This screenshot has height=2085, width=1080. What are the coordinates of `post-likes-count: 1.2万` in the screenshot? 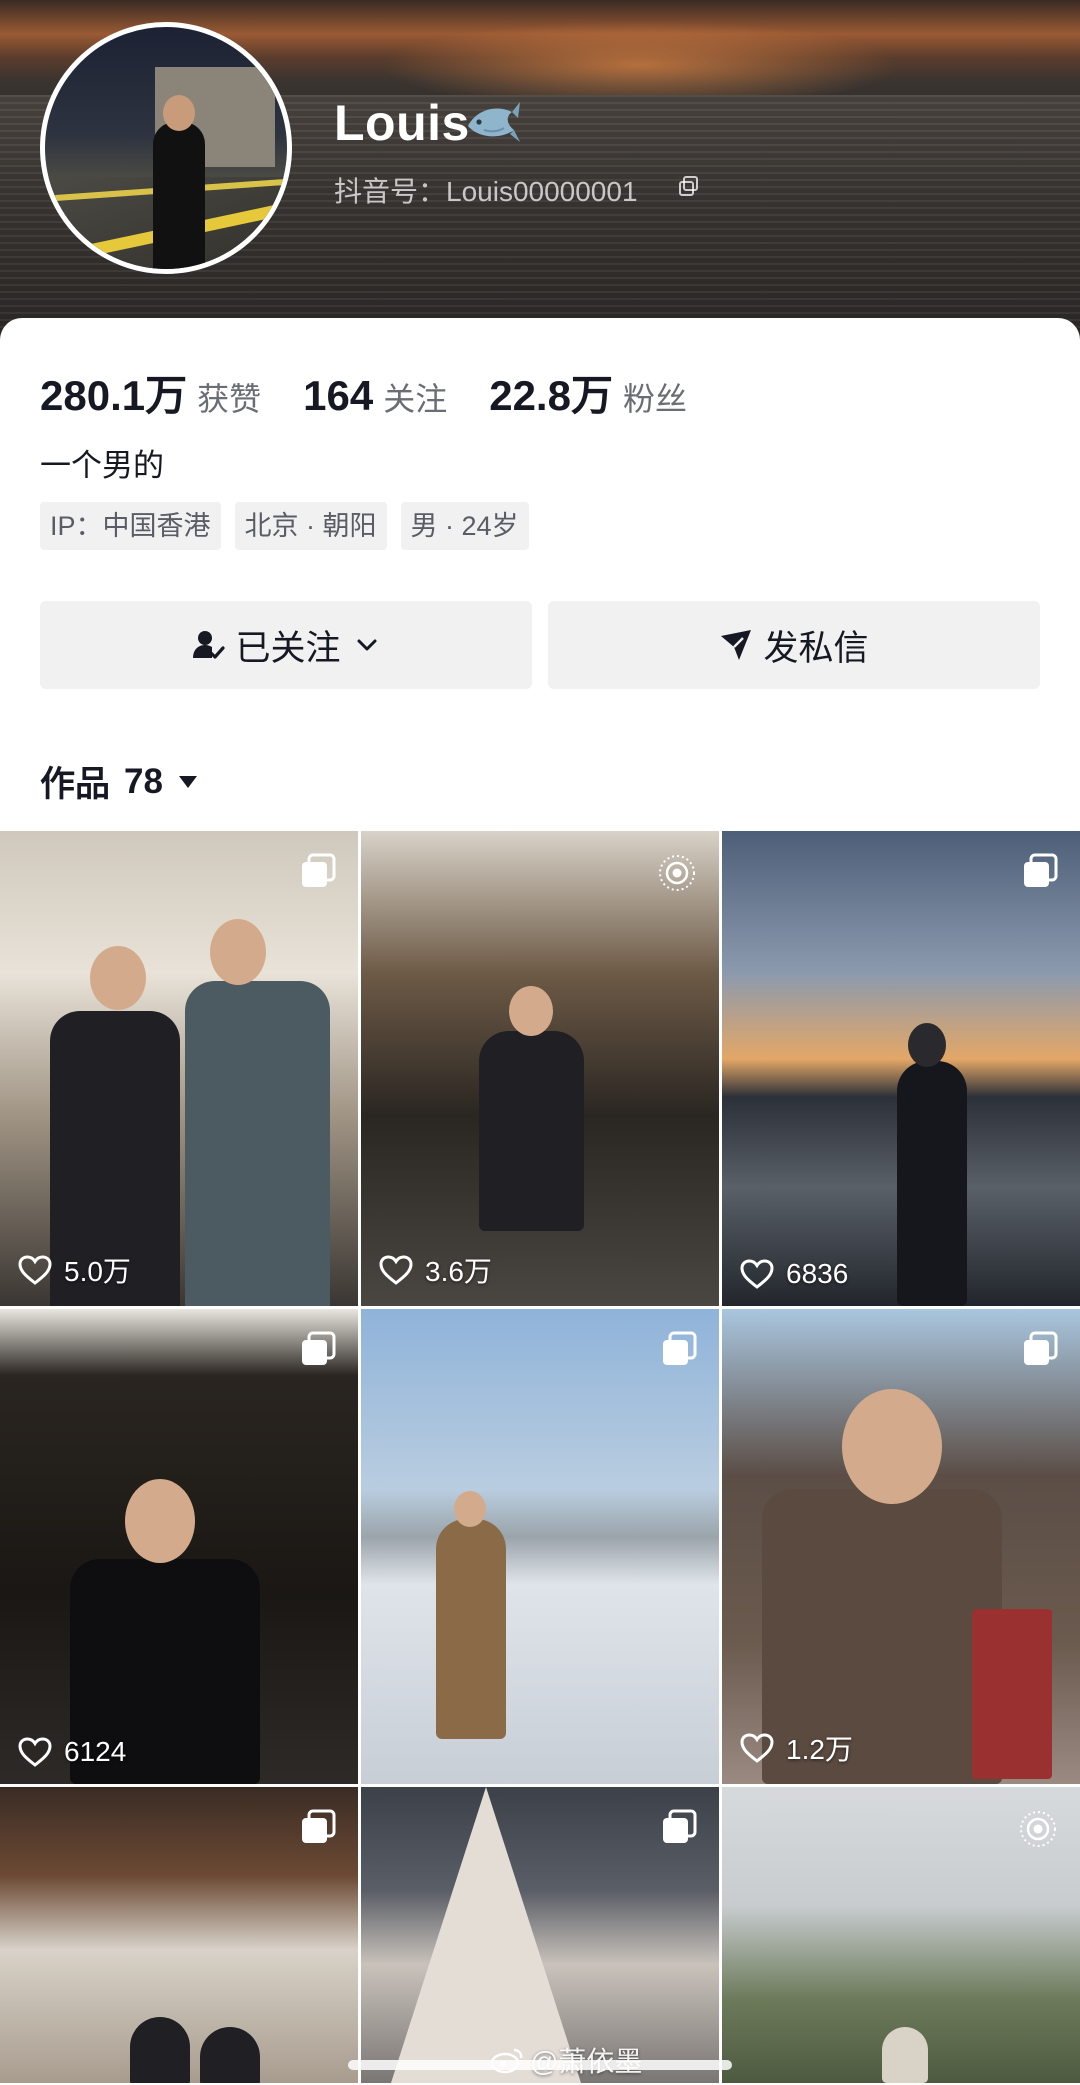 It's located at (819, 1749).